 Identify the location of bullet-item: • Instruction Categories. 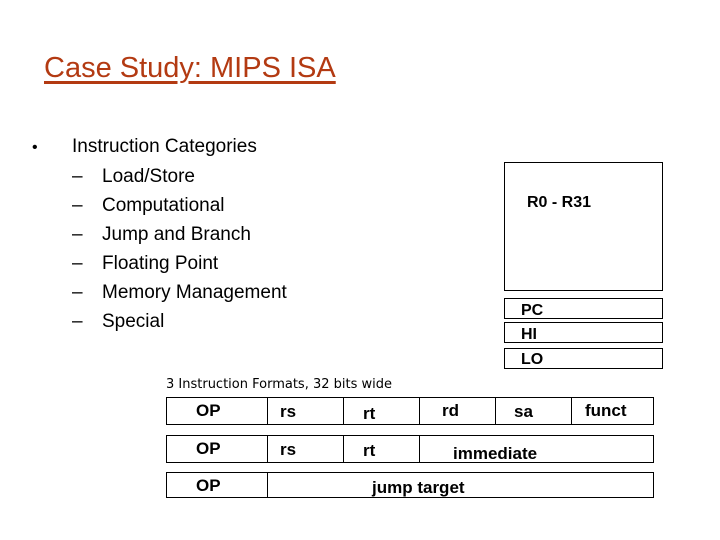
(159, 147).